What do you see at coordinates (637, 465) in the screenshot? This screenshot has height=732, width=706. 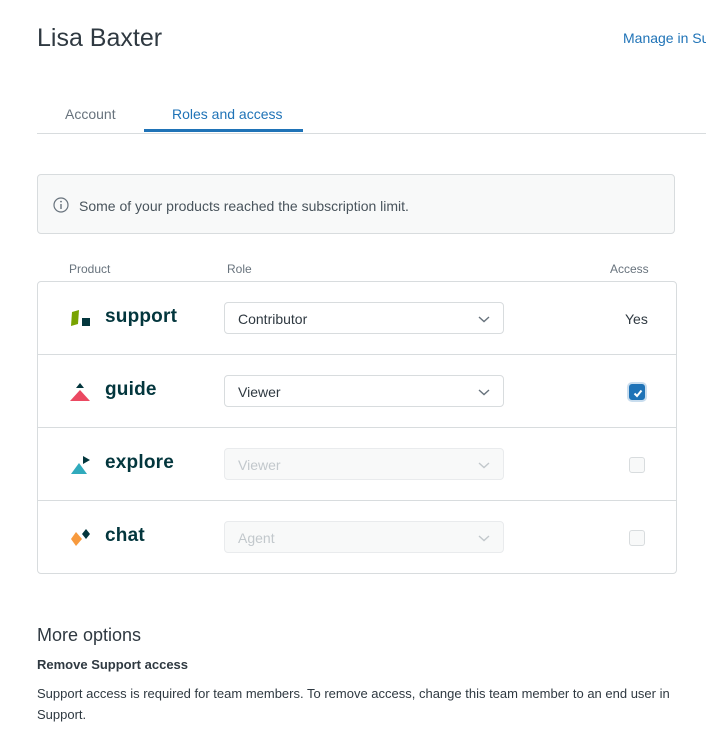 I see `access-checkbox-explore` at bounding box center [637, 465].